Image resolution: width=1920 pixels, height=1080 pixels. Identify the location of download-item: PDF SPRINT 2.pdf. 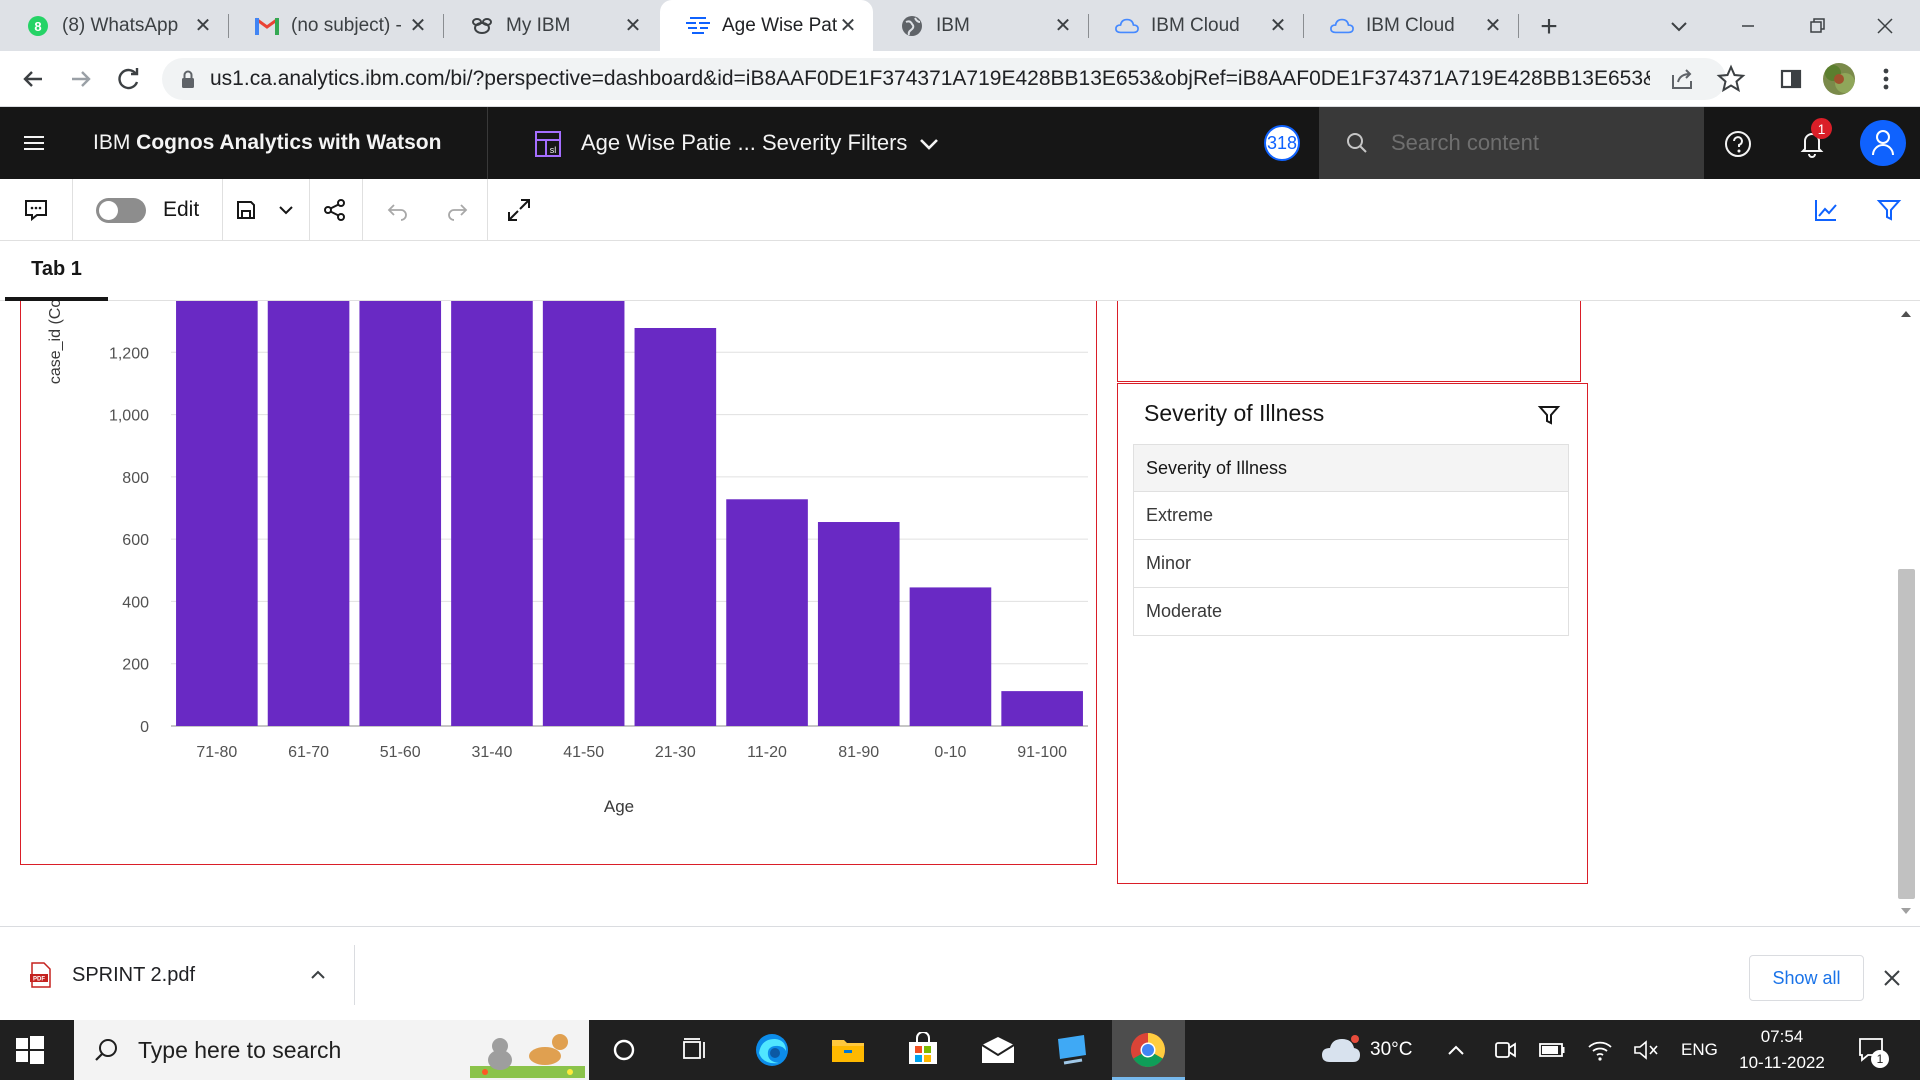
(177, 975).